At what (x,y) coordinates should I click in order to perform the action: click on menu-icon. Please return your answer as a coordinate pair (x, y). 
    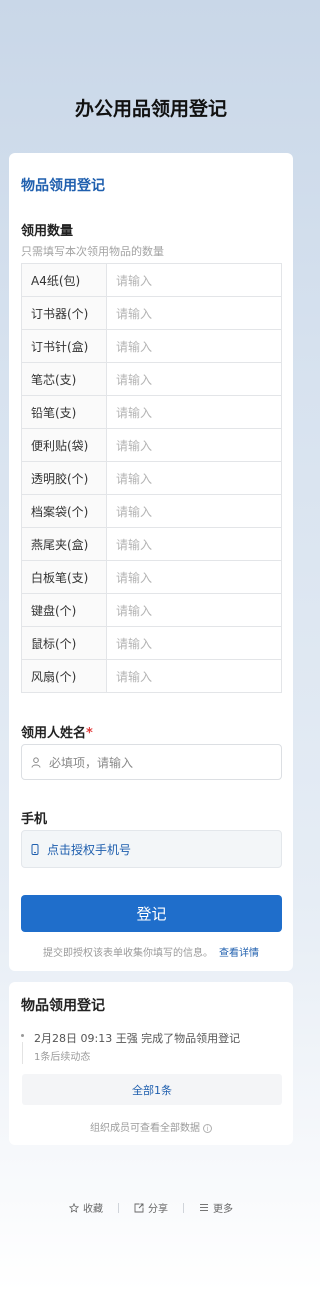
    Looking at the image, I should click on (204, 1207).